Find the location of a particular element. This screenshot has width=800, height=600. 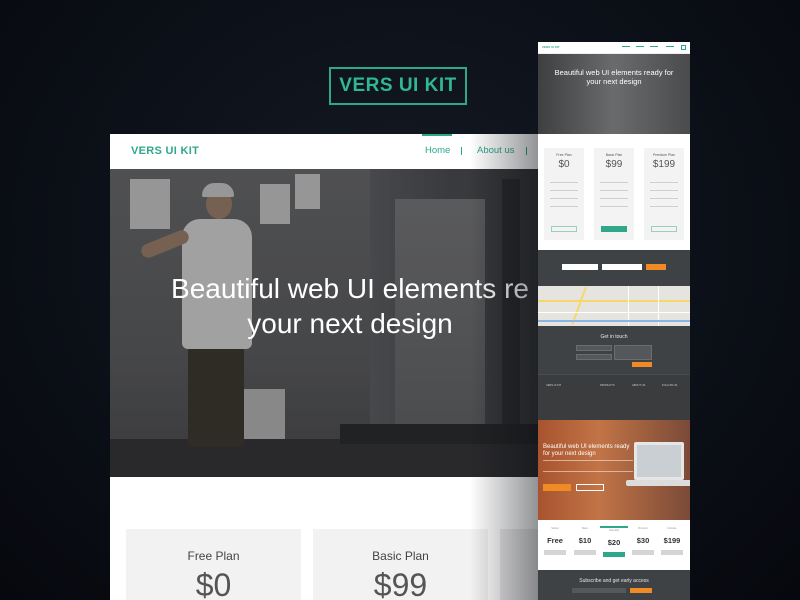

preview-subscribe-title: Subscribe and get early access is located at coordinates (614, 581).